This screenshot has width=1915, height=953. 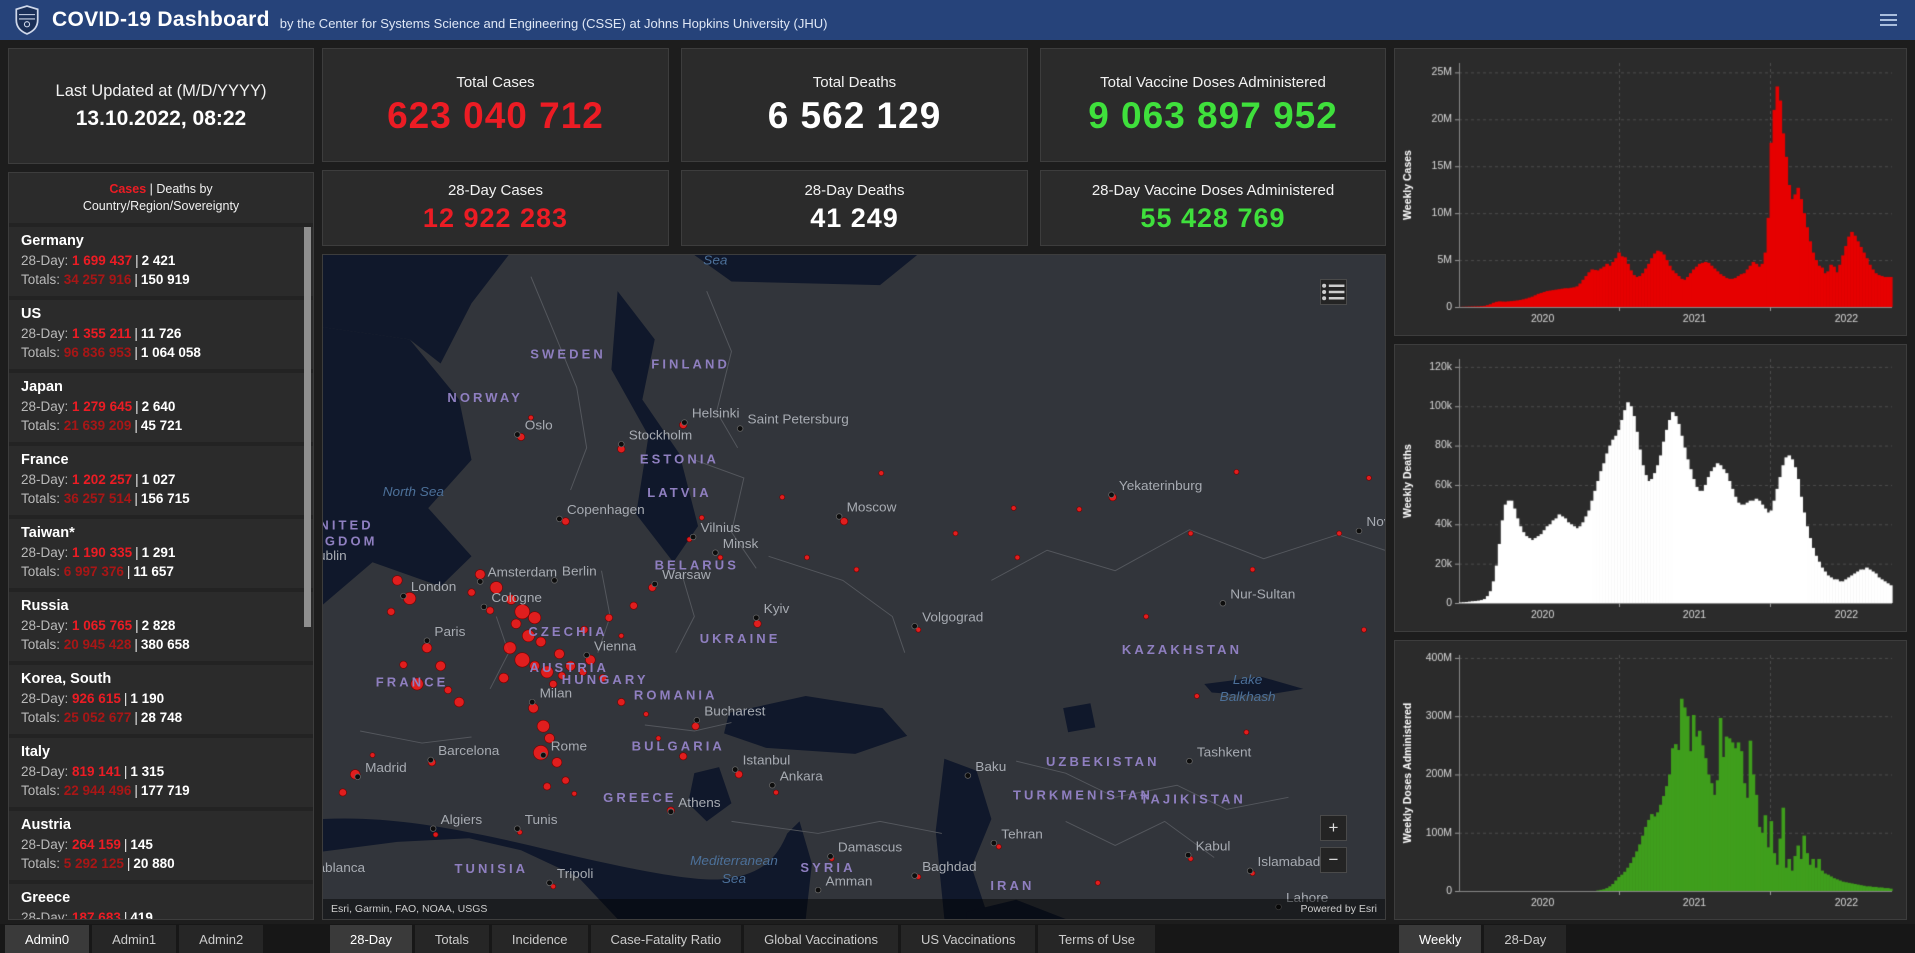 What do you see at coordinates (968, 939) in the screenshot?
I see `tab-us-vaccinations: US Vaccinations` at bounding box center [968, 939].